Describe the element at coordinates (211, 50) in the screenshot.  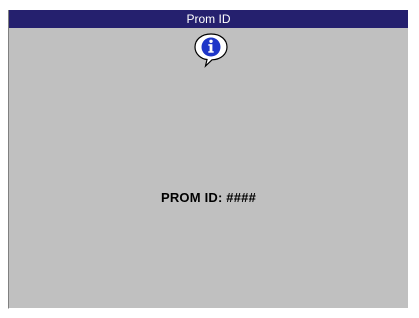
I see `info-icon` at that location.